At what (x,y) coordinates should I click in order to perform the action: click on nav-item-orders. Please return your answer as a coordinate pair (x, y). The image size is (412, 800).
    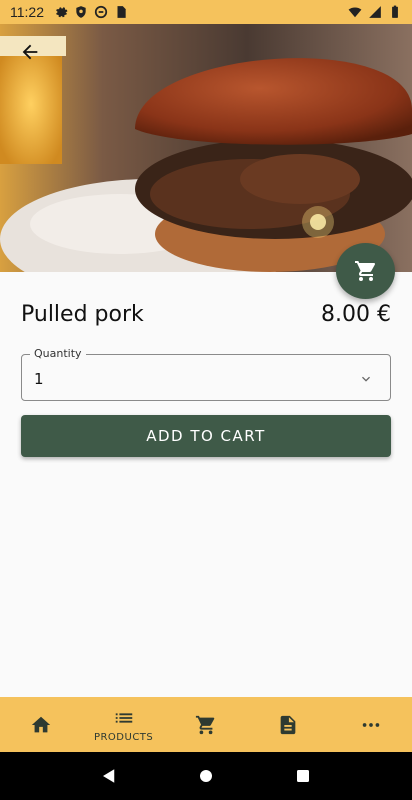
    Looking at the image, I should click on (288, 724).